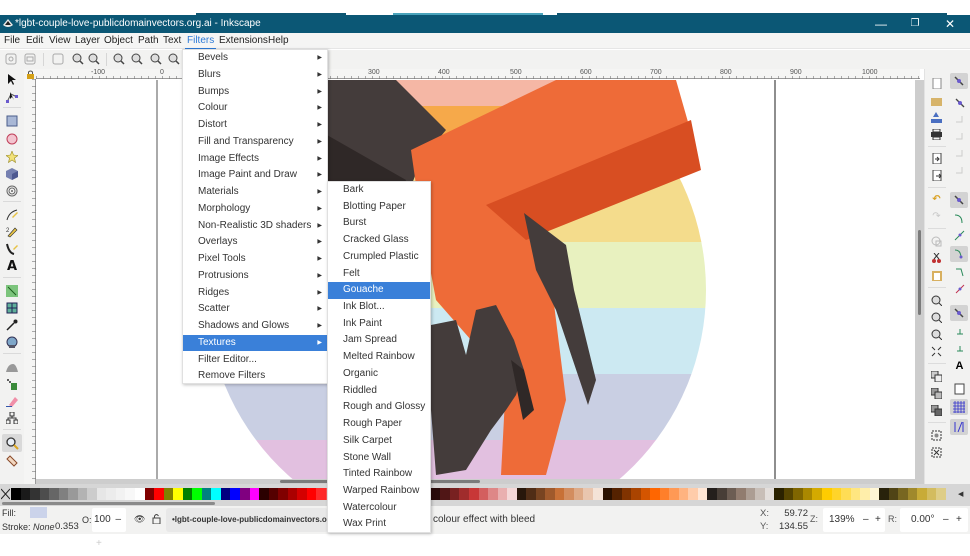  What do you see at coordinates (12, 41) in the screenshot?
I see `menu-file: File` at bounding box center [12, 41].